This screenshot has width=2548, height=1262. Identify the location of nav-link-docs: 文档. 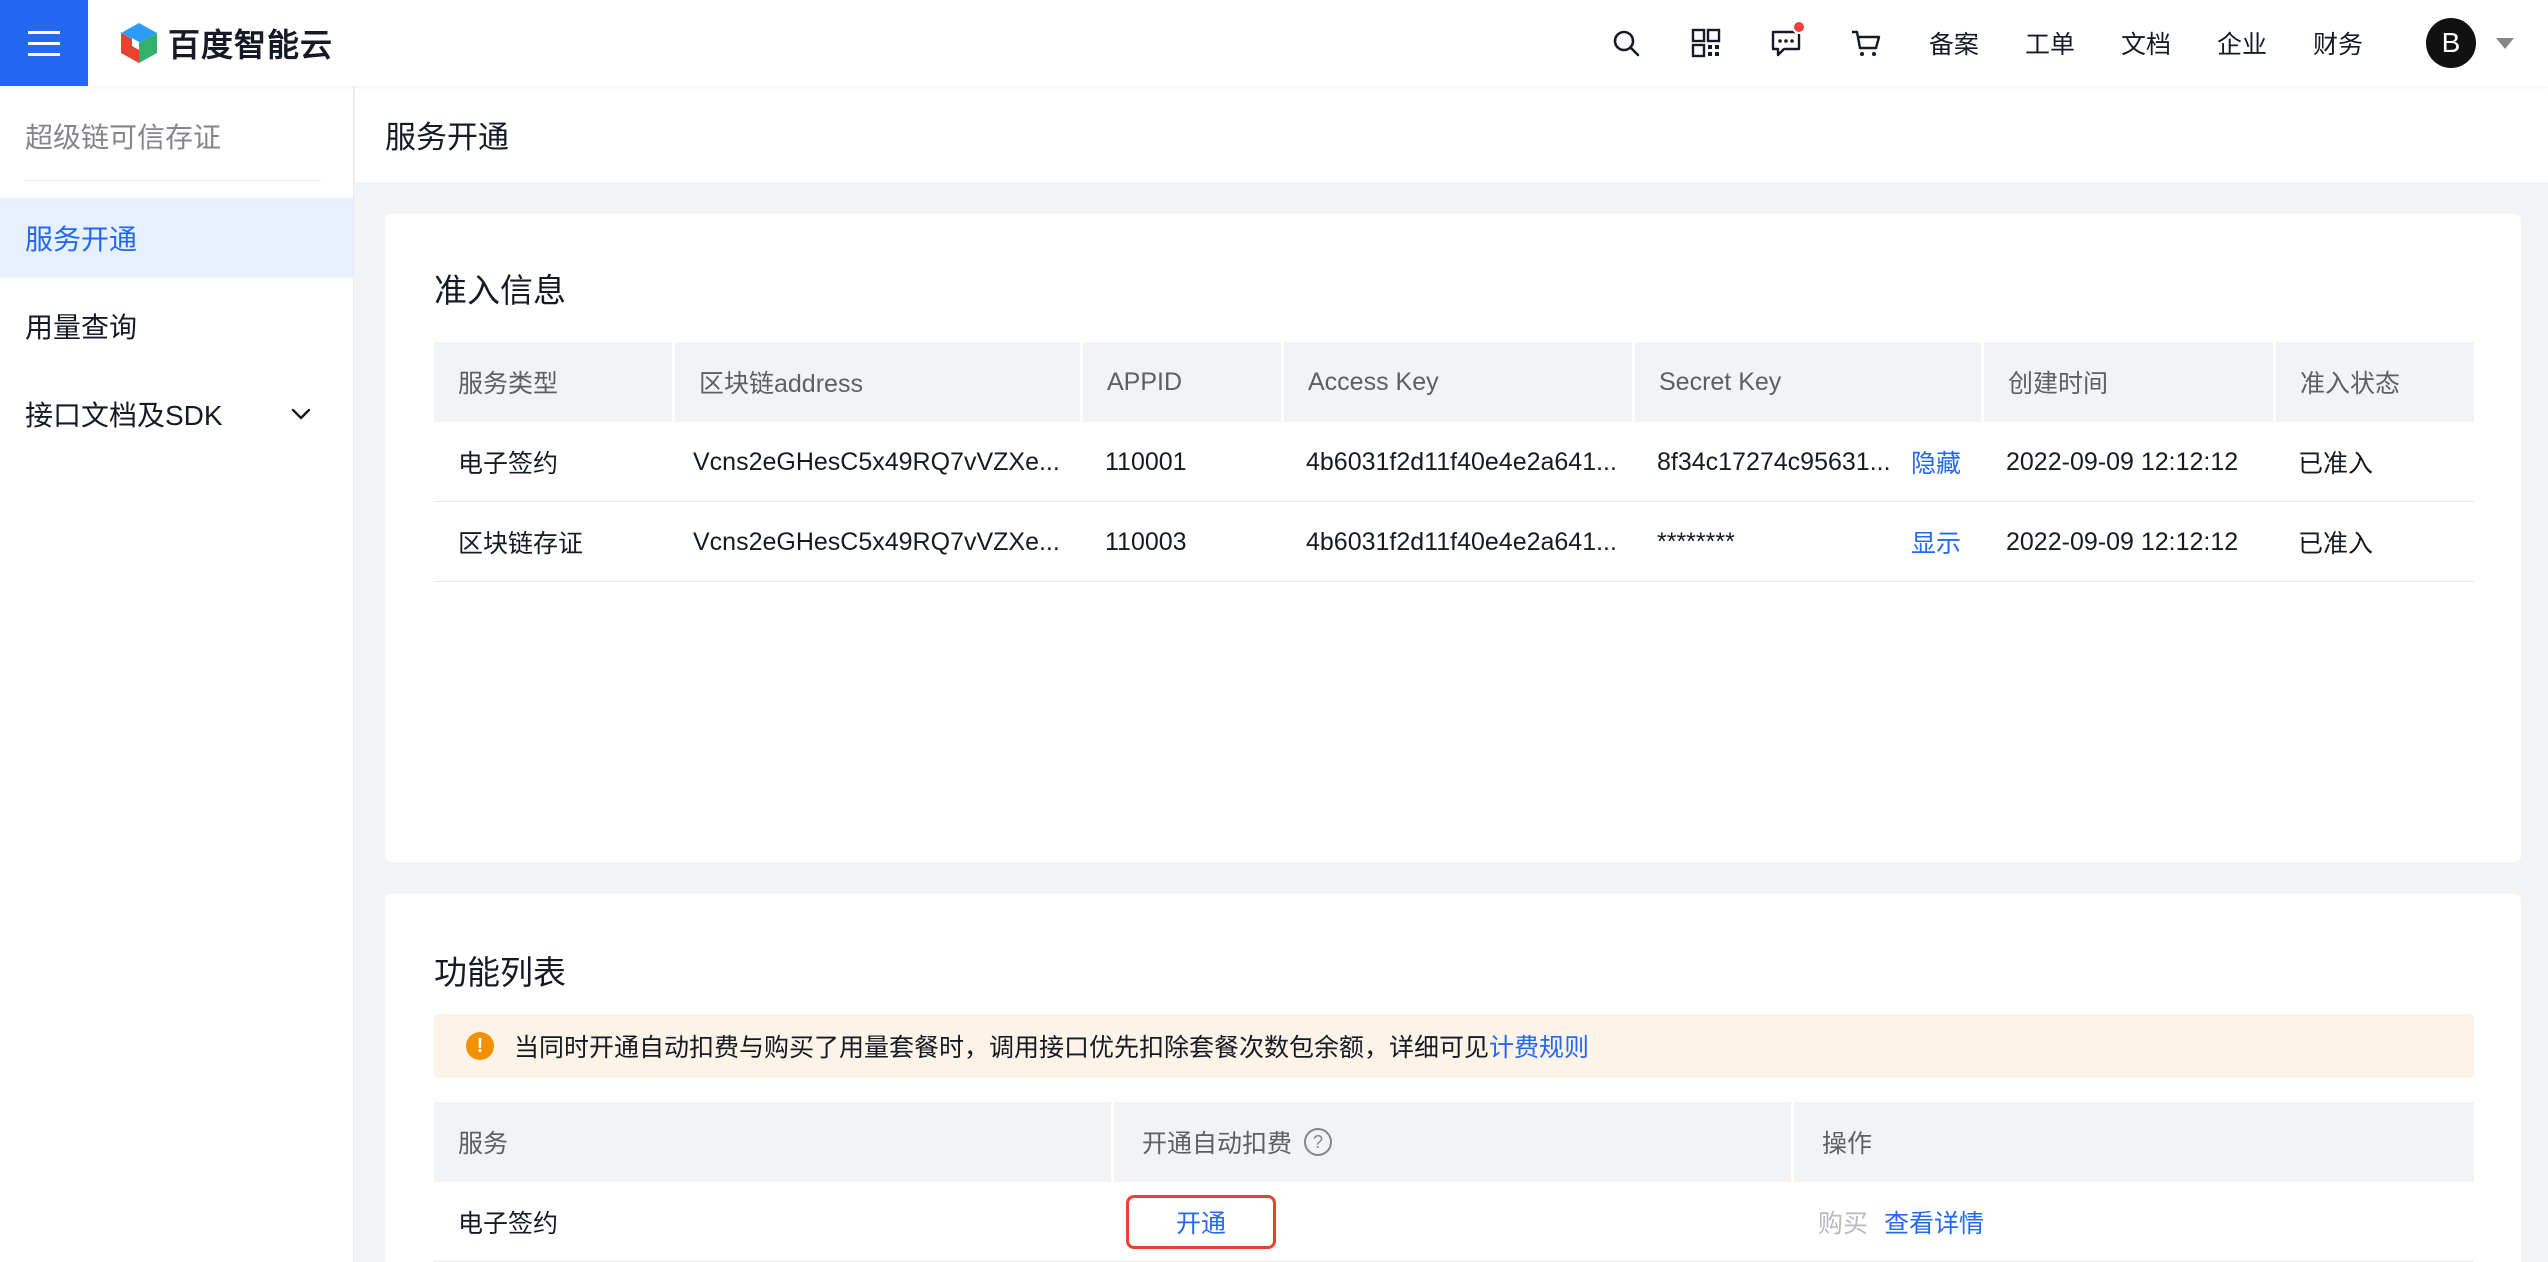
(2146, 43).